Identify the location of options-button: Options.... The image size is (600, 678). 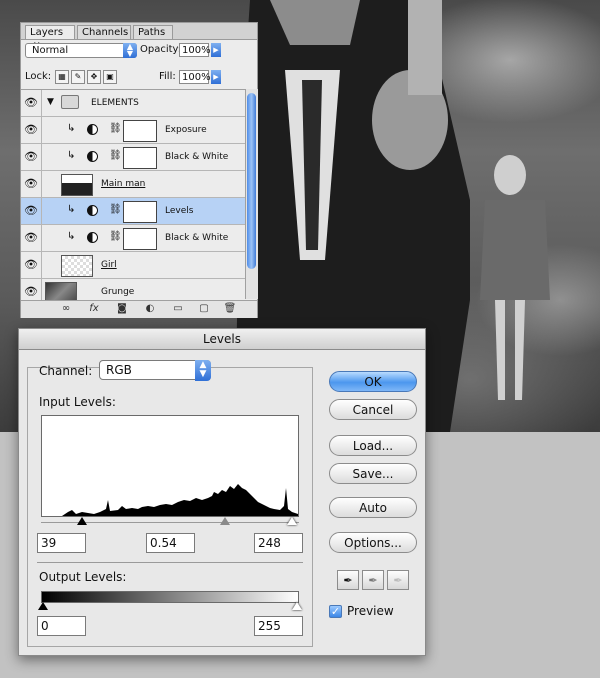
(373, 542).